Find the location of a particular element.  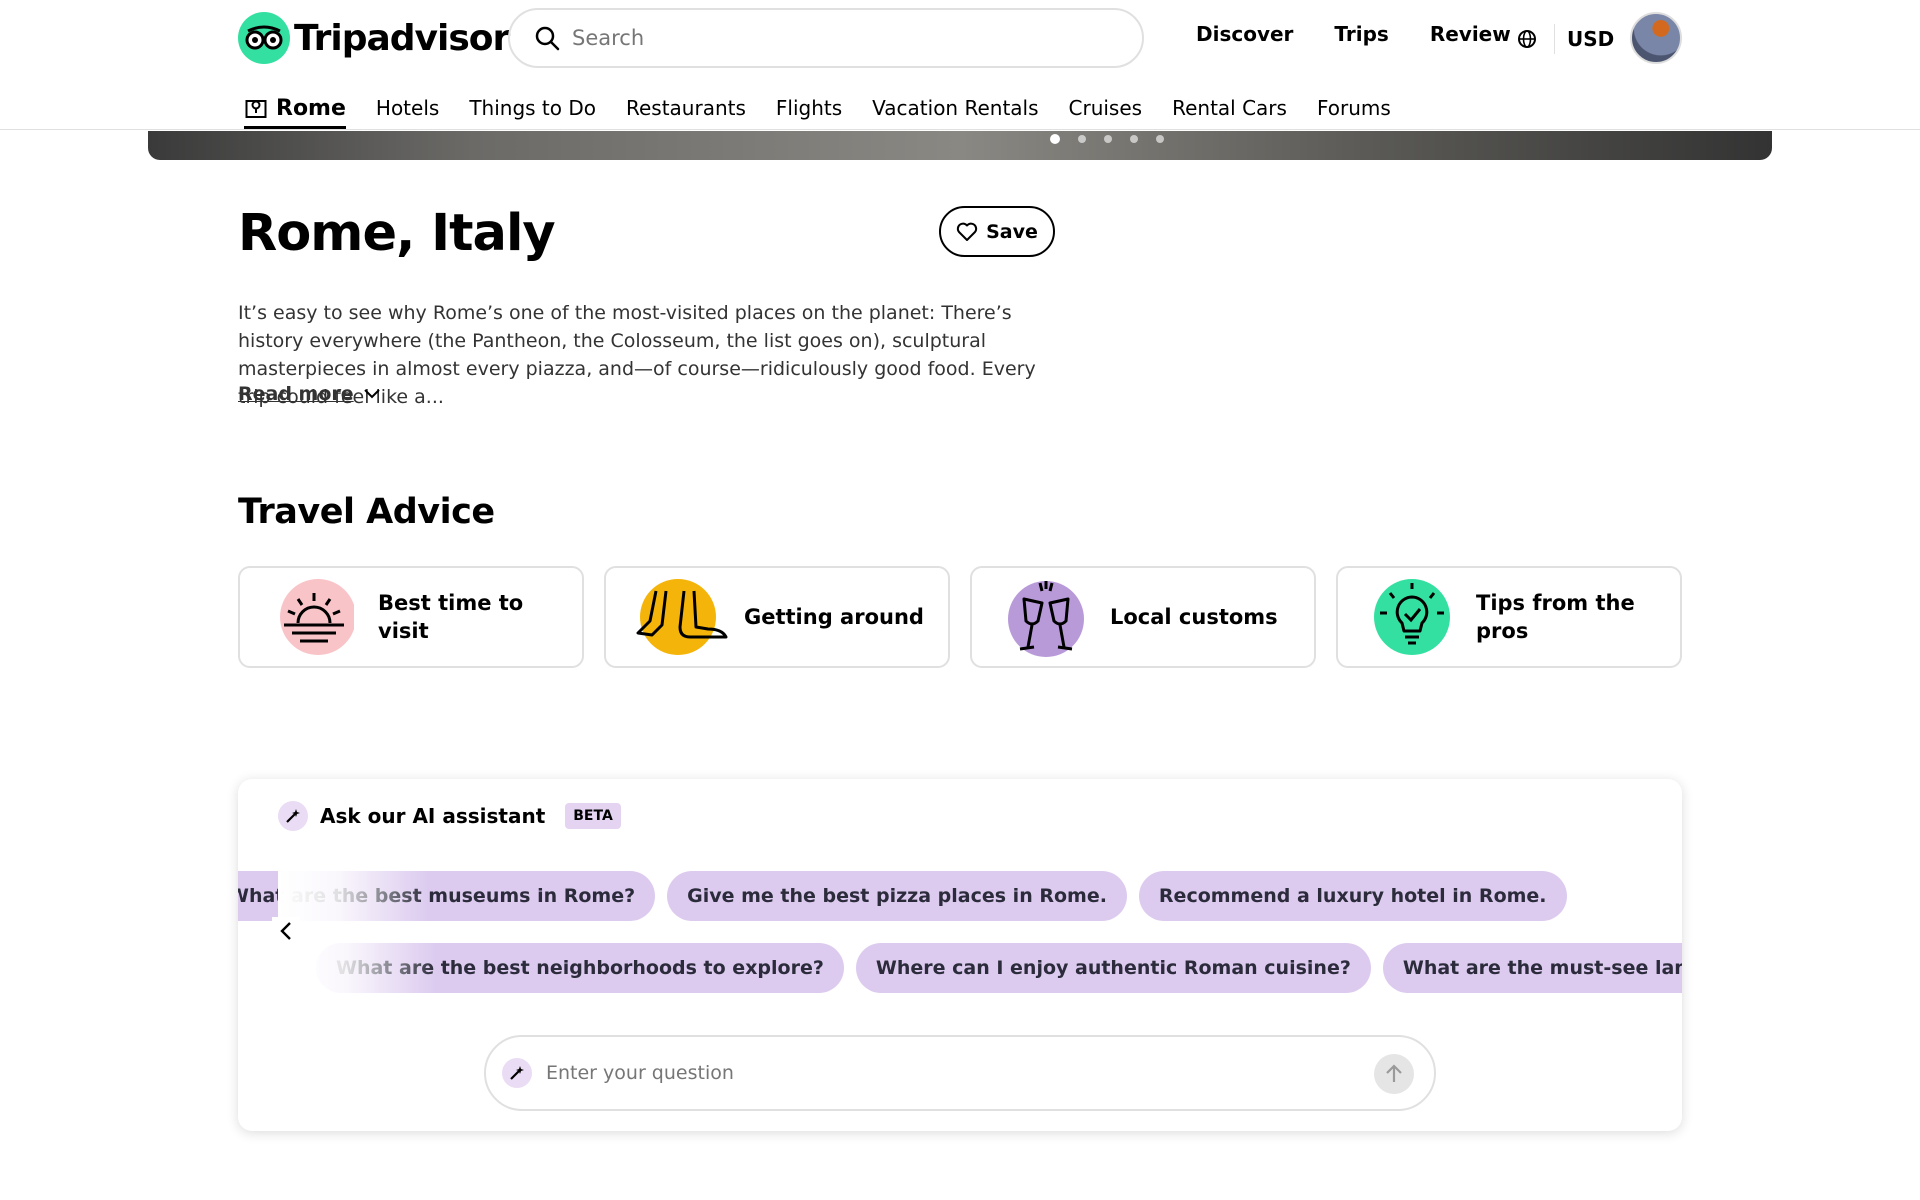

globe-icon is located at coordinates (1527, 39).